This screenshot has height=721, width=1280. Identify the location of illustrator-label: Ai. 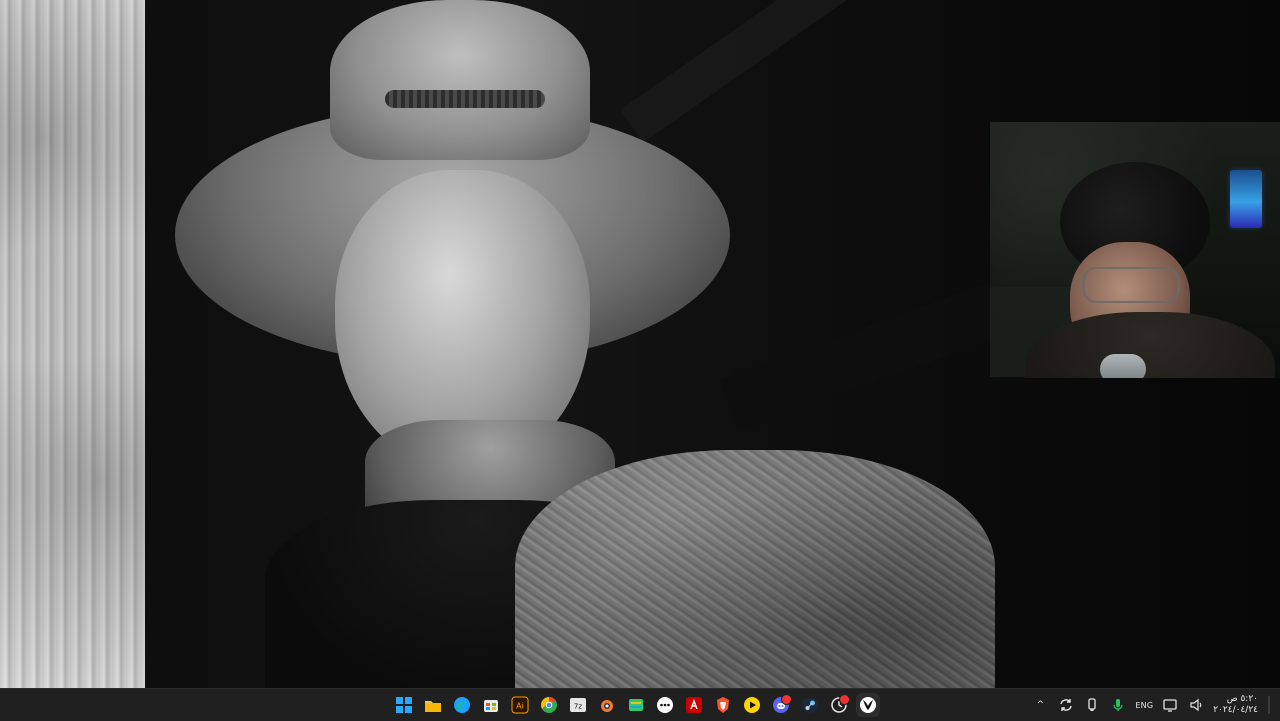
(520, 706).